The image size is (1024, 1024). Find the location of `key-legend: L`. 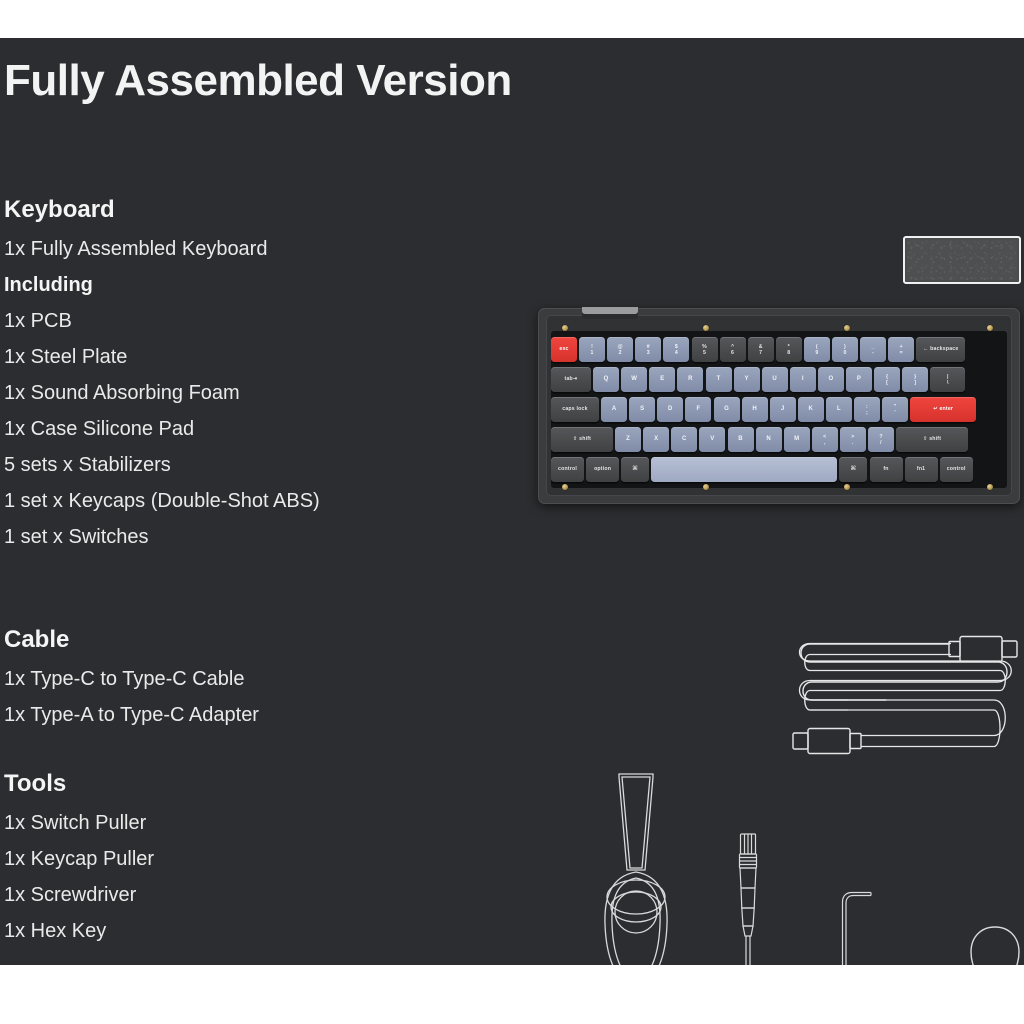

key-legend: L is located at coordinates (838, 409).